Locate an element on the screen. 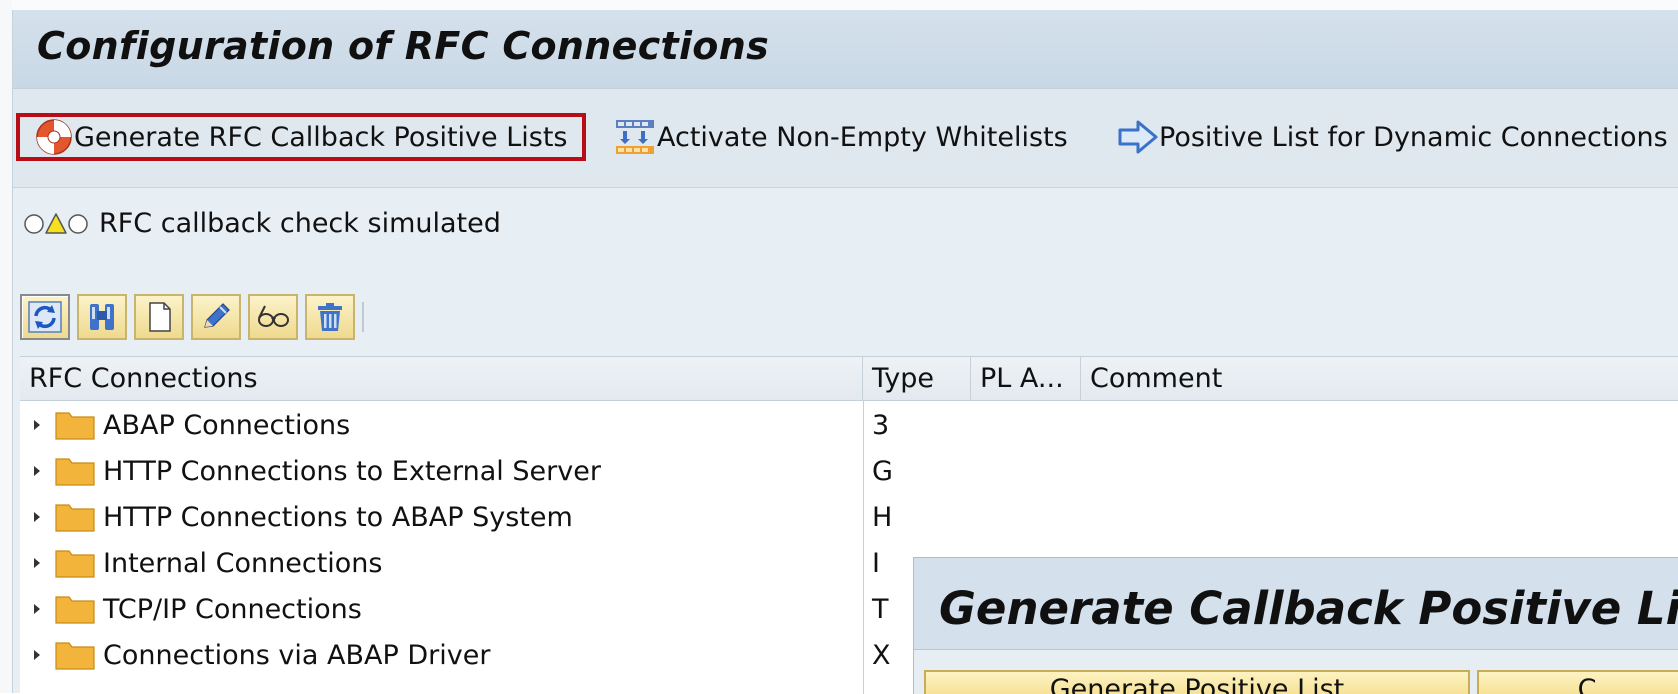  glasses-icon is located at coordinates (273, 316).